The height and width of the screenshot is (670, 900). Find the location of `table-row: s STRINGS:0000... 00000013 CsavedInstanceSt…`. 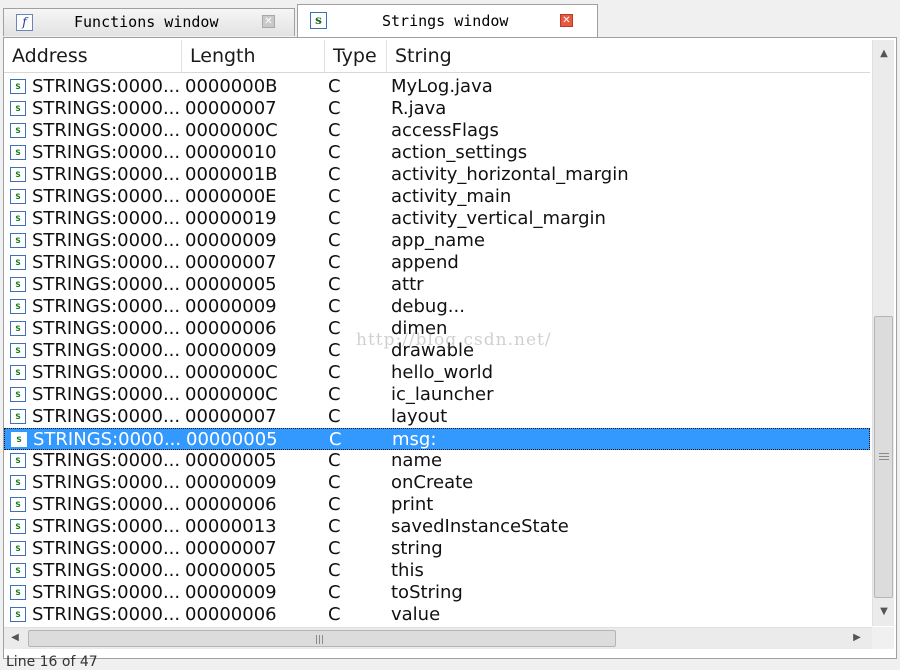

table-row: s STRINGS:0000... 00000013 CsavedInstanceSt… is located at coordinates (437, 527).